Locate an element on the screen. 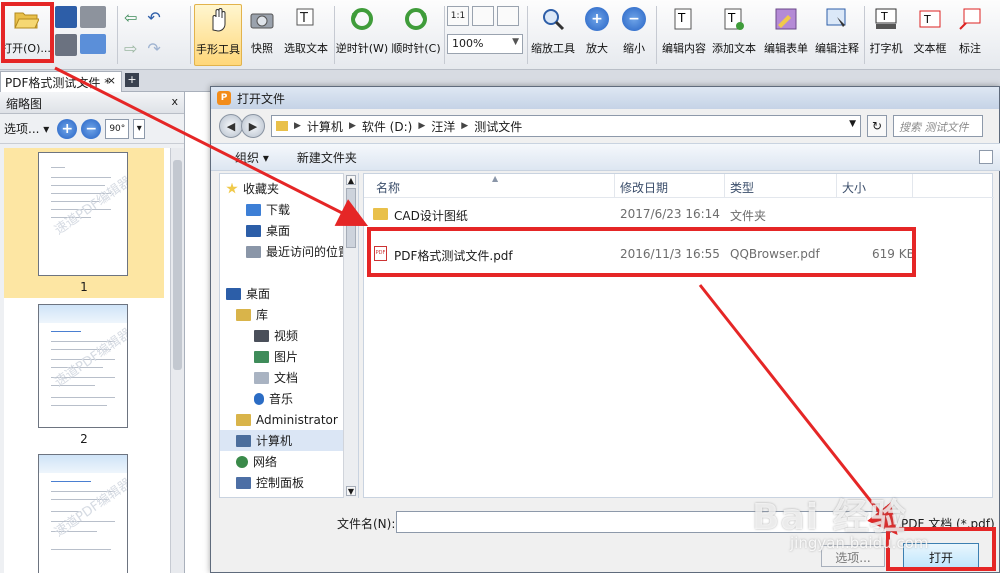  view-options-icon is located at coordinates (986, 157).